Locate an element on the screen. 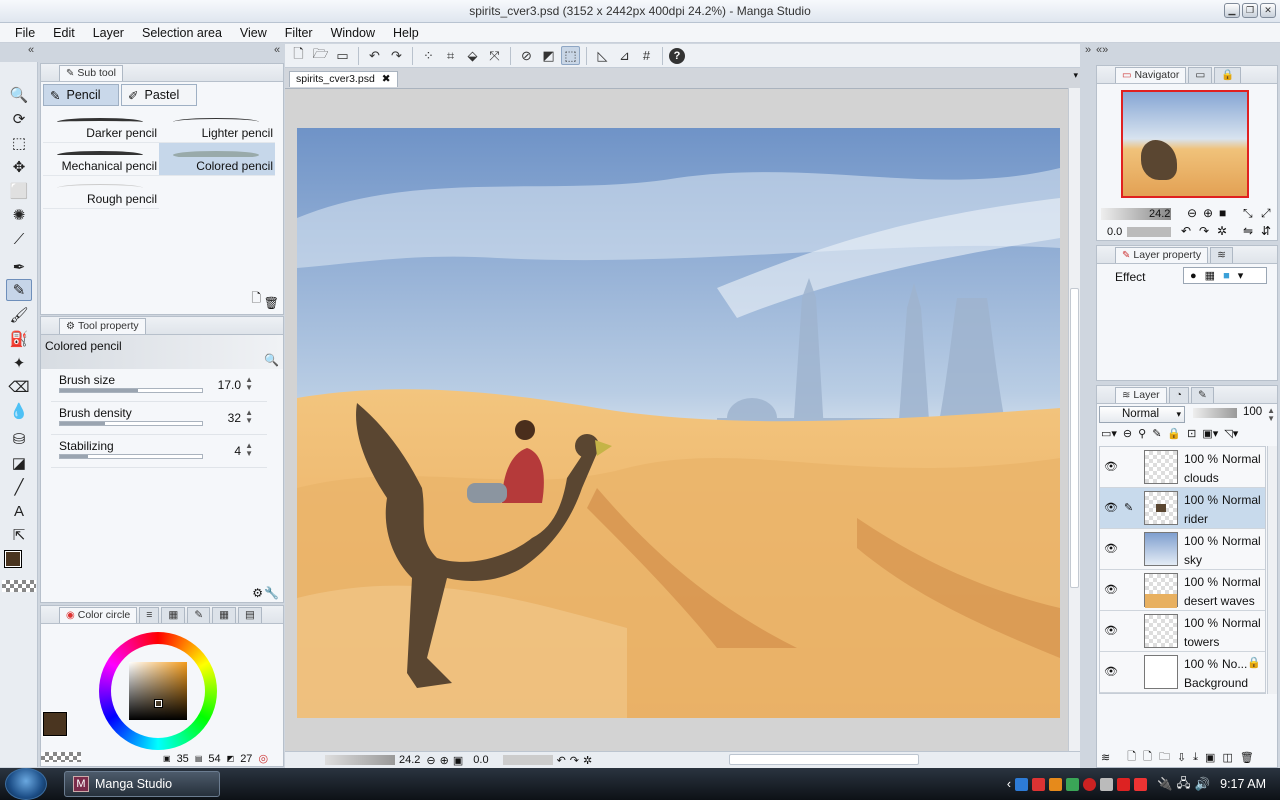  invert-selection-icon: ◩ is located at coordinates (548, 55).